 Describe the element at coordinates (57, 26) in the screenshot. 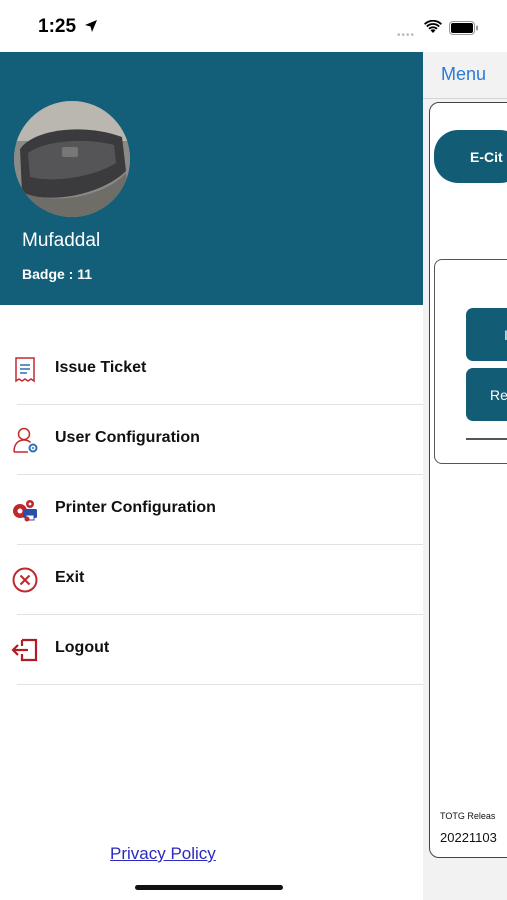

I see `status-time: 1:25` at that location.